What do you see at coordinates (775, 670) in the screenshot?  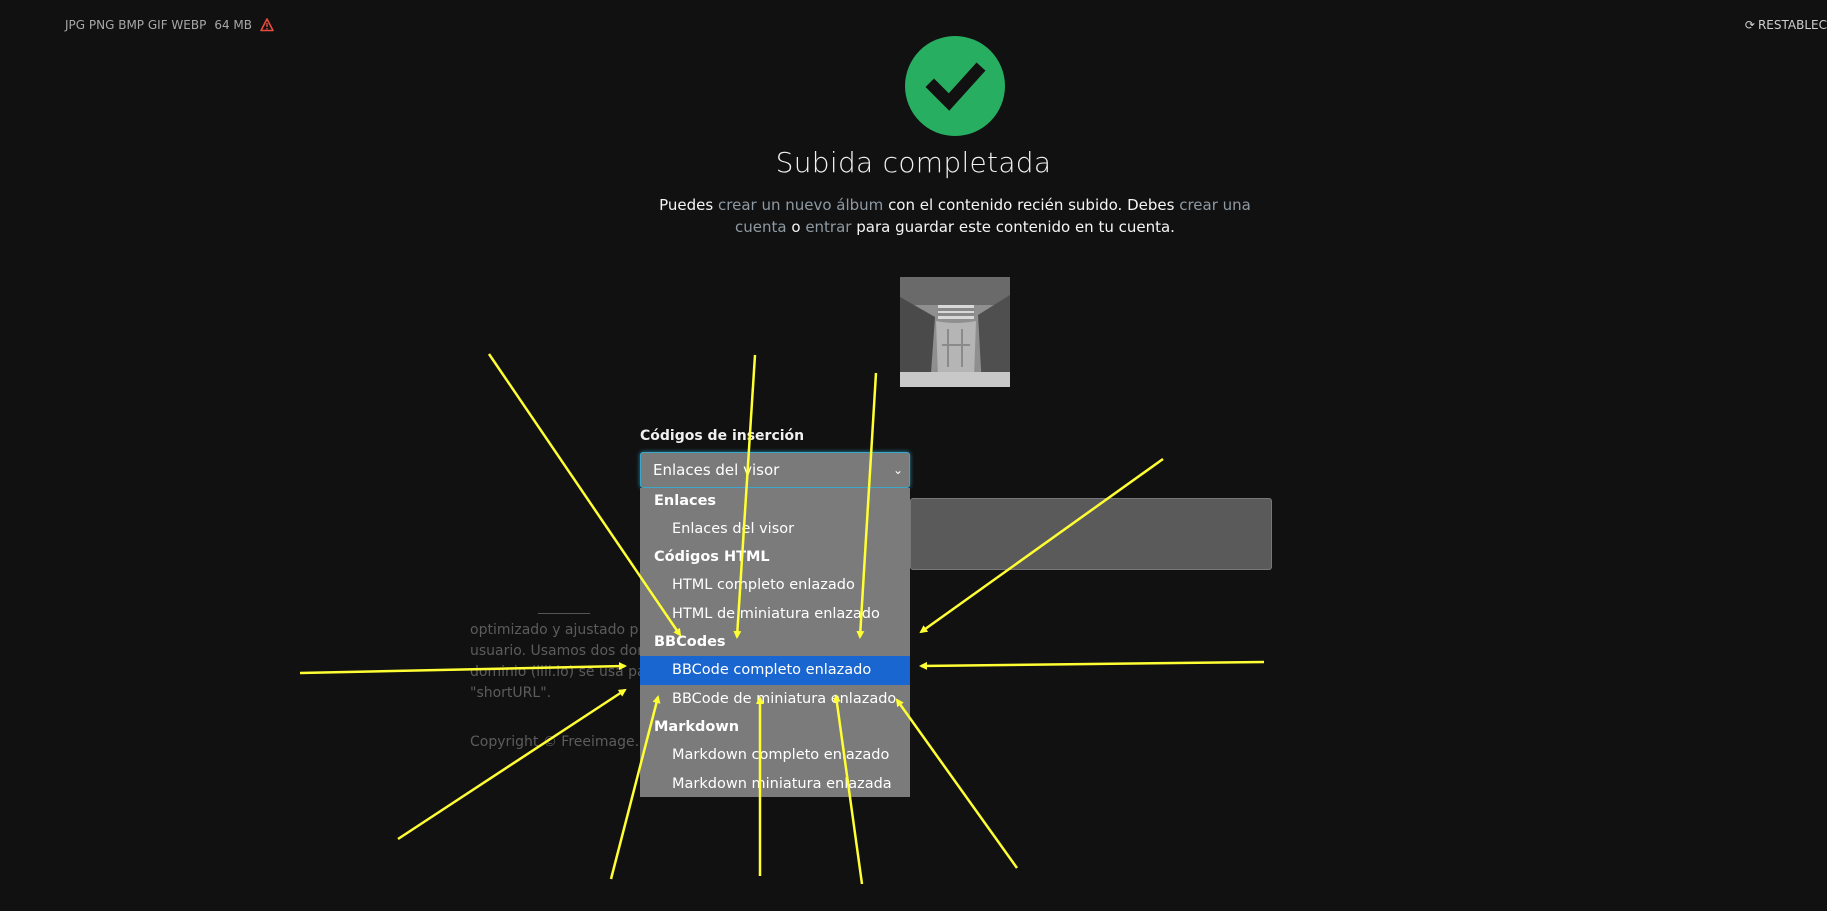 I see `option-bbcode-full-linked: BBCode completo enlazado` at bounding box center [775, 670].